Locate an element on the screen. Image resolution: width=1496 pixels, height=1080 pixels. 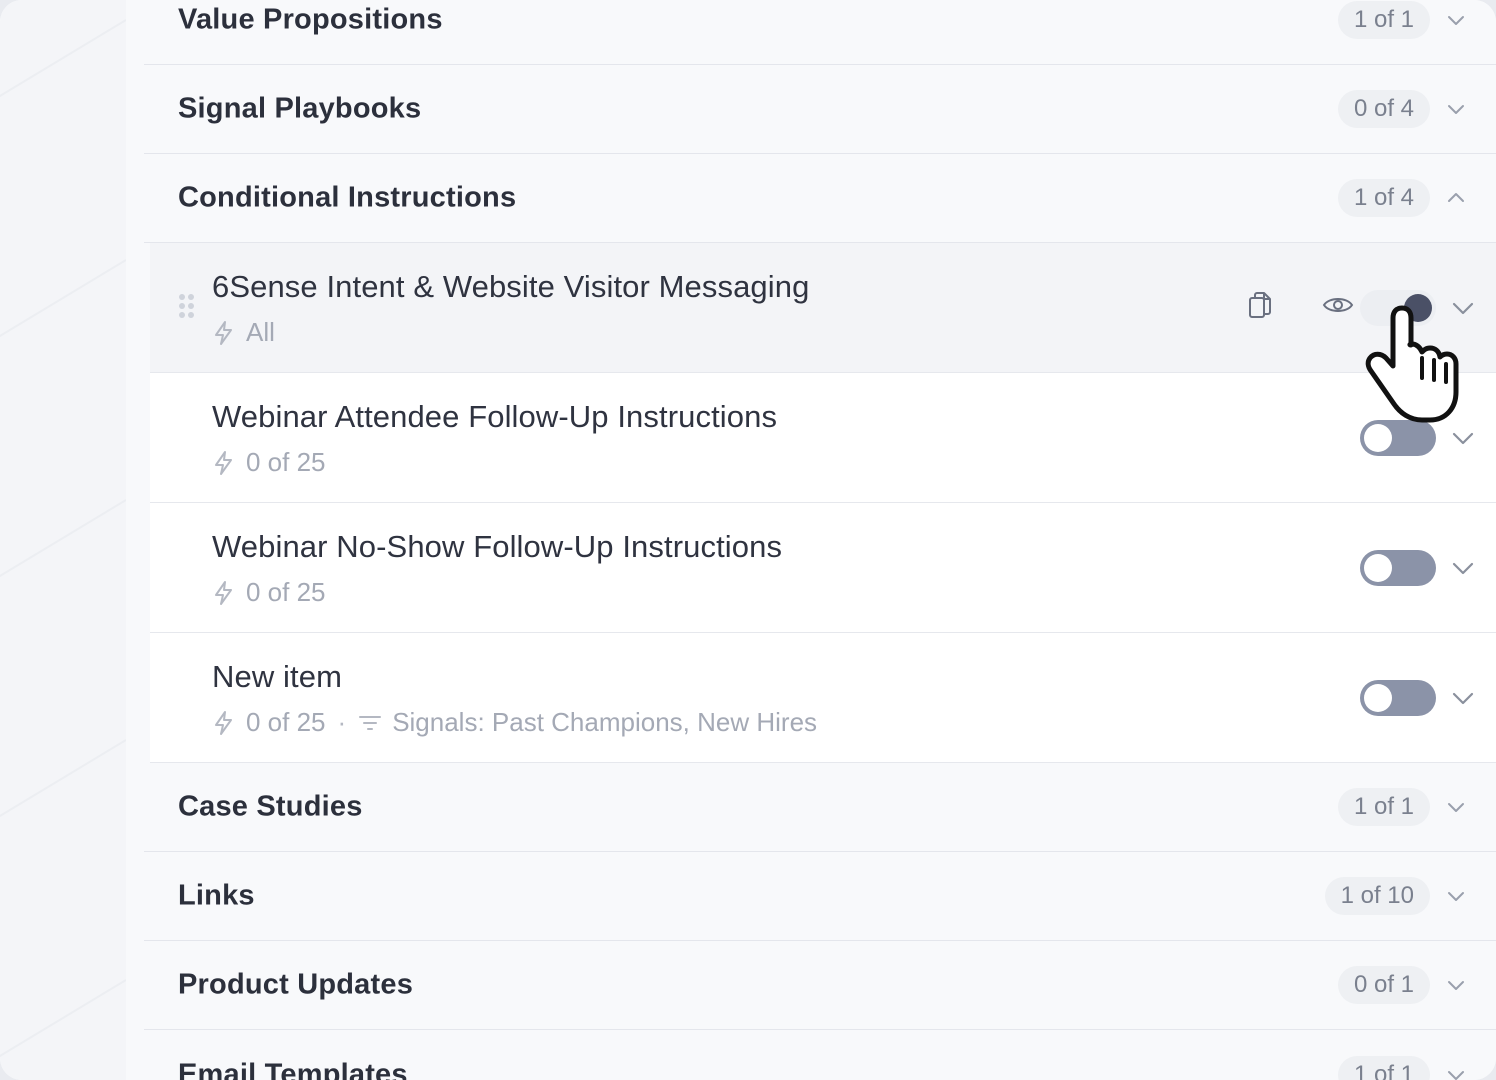
section-signal-playbooks: Signal Playbooks 0 of 4 is located at coordinates (820, 109).